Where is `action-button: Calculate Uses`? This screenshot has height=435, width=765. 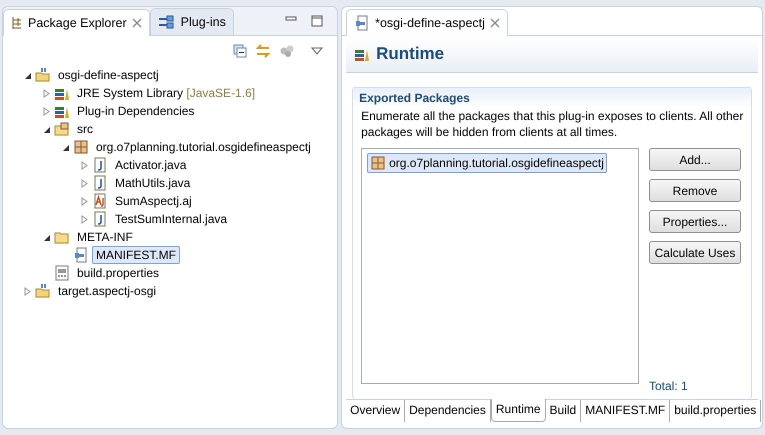 action-button: Calculate Uses is located at coordinates (695, 252).